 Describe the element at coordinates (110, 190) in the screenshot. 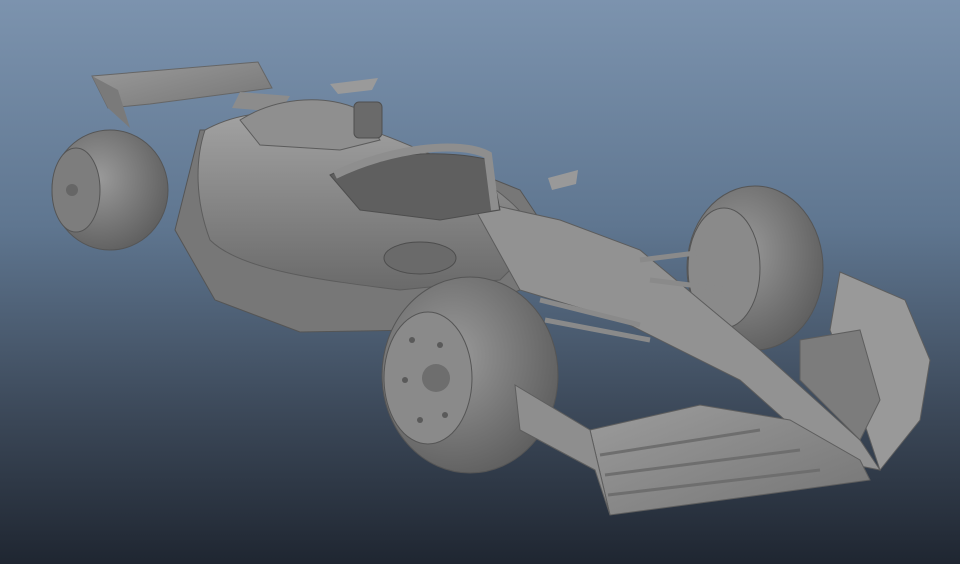

I see `rear-left-tire` at that location.